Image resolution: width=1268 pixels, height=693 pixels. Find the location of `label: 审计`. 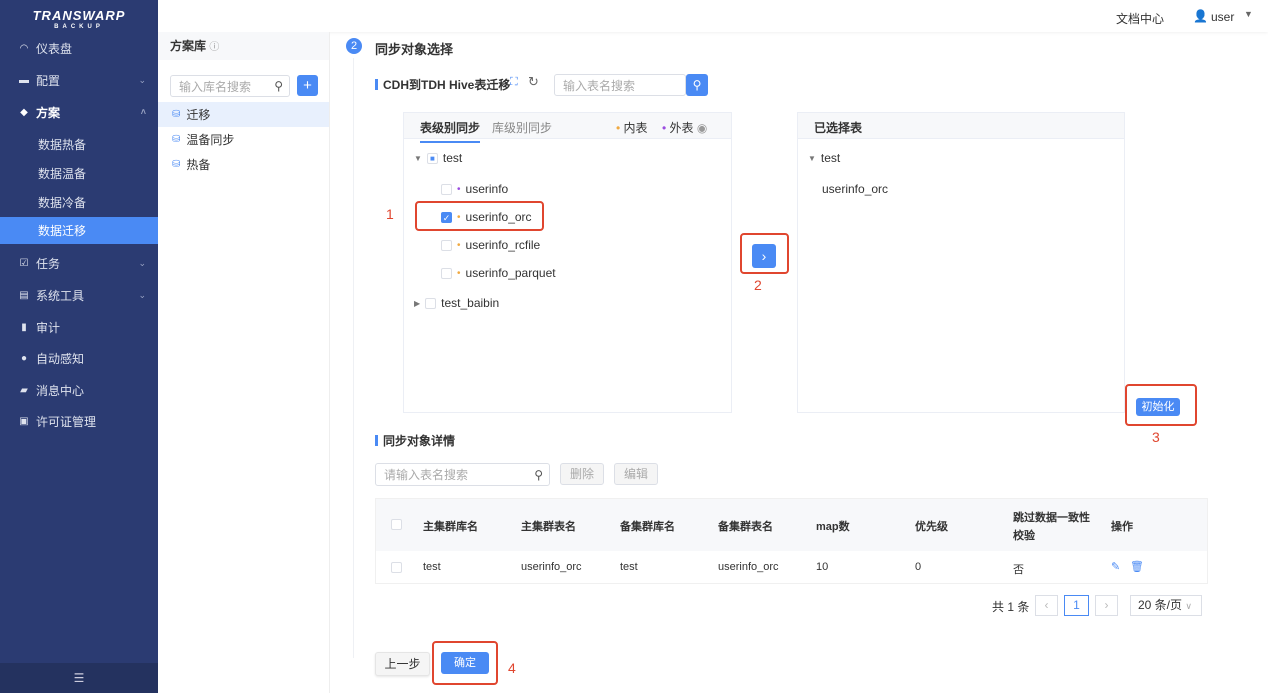

label: 审计 is located at coordinates (48, 327).